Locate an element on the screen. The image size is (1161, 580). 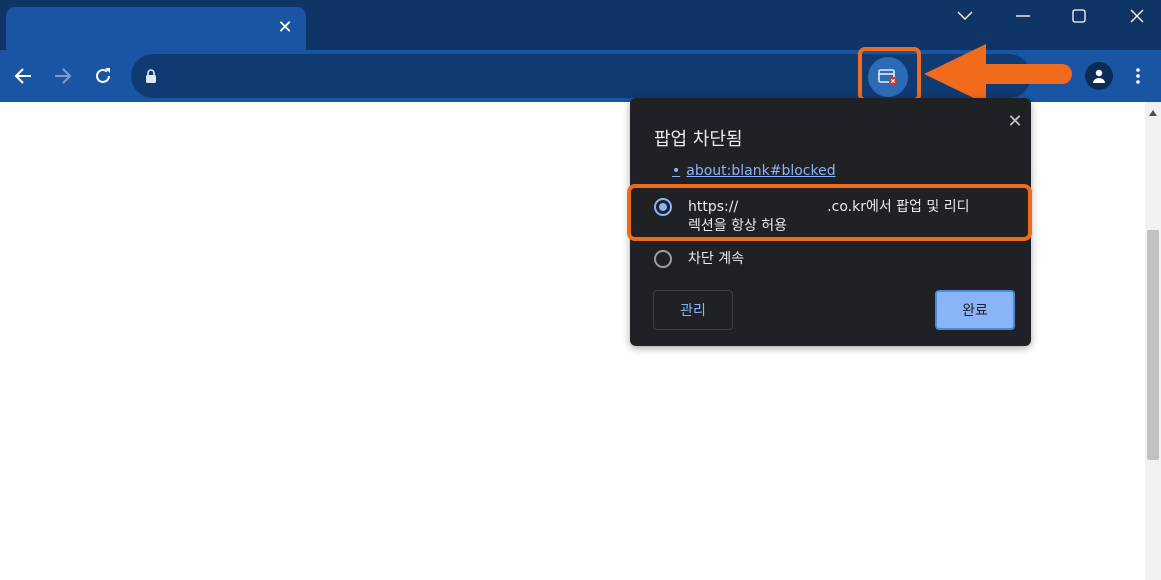
option-highlight is located at coordinates (829, 212).